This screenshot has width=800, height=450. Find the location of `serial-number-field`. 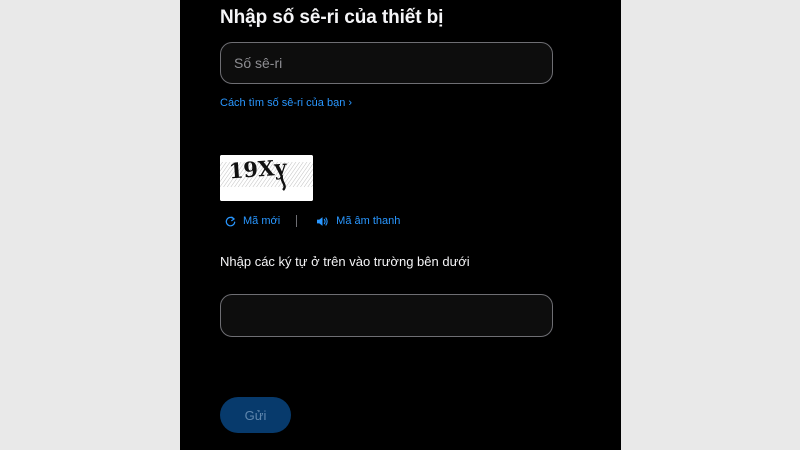

serial-number-field is located at coordinates (386, 63).